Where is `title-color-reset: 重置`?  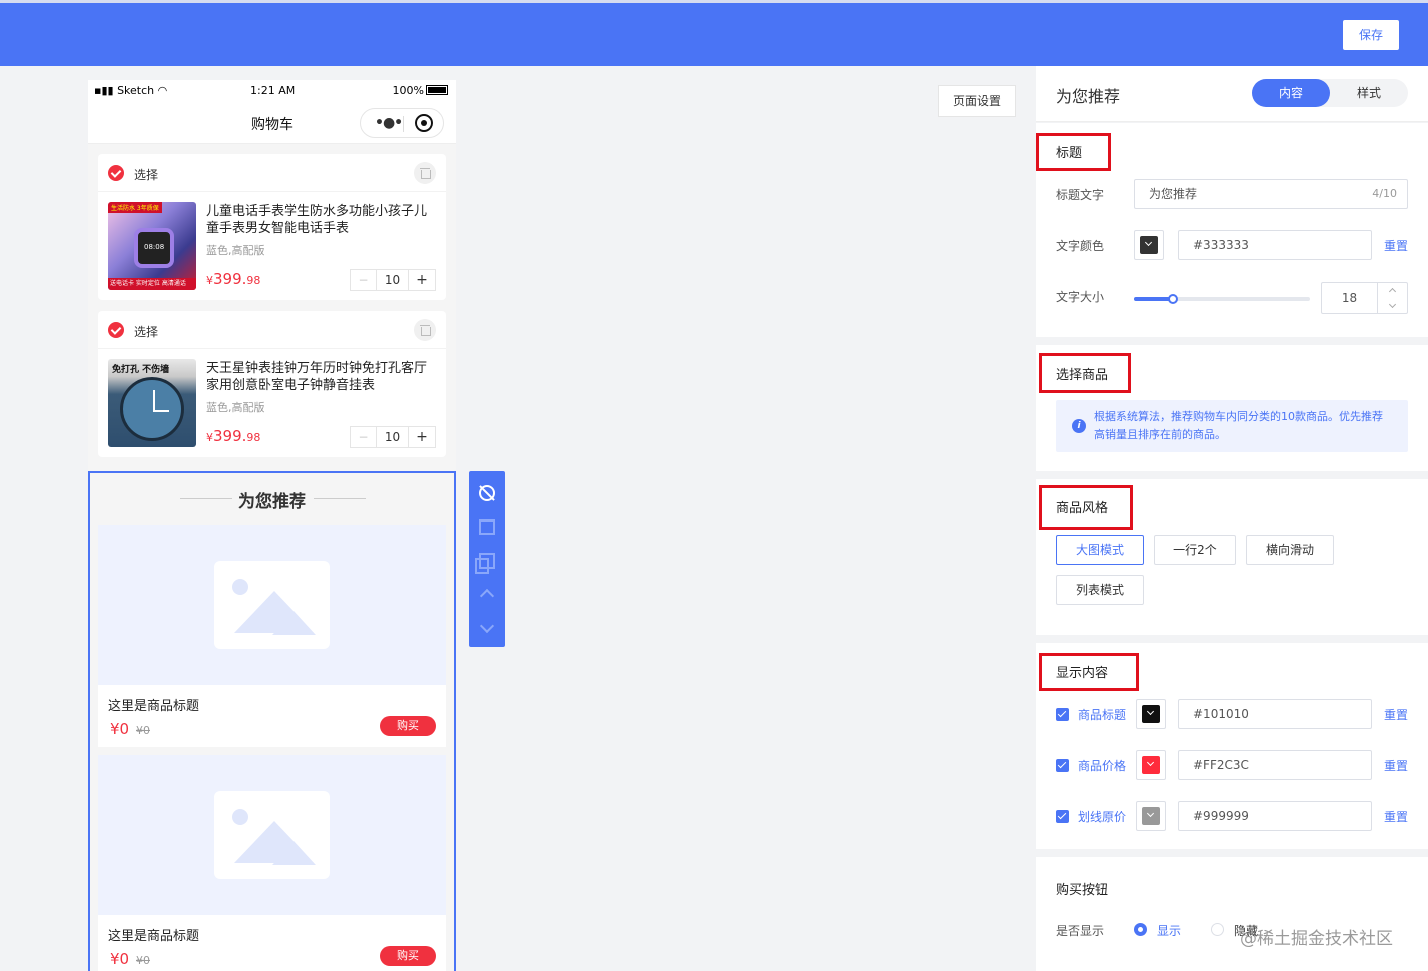 title-color-reset: 重置 is located at coordinates (1396, 245).